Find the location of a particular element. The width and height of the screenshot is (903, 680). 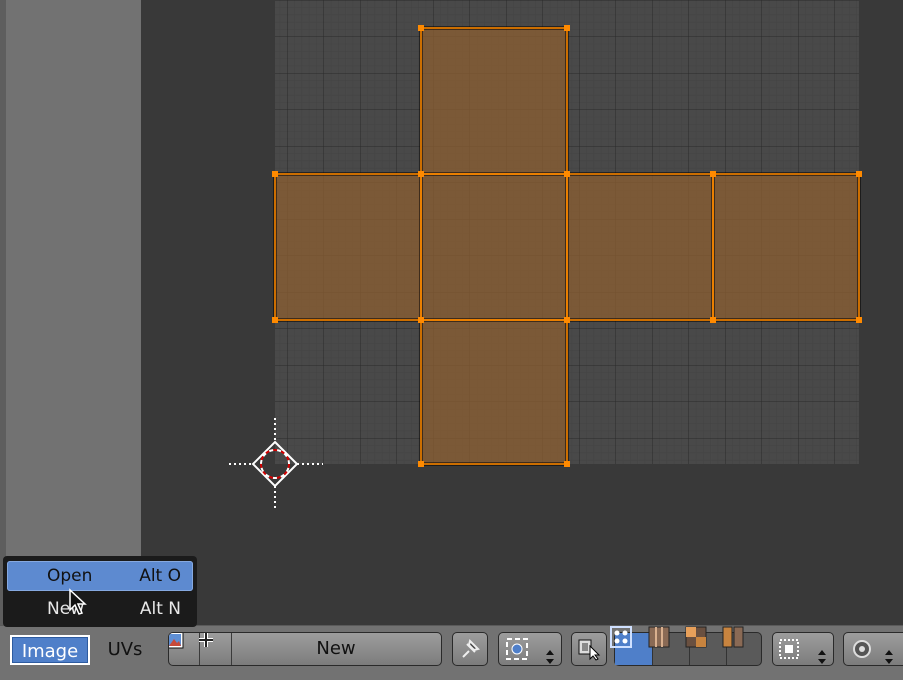

menu-item-new-shortcut: Alt N is located at coordinates (160, 609).